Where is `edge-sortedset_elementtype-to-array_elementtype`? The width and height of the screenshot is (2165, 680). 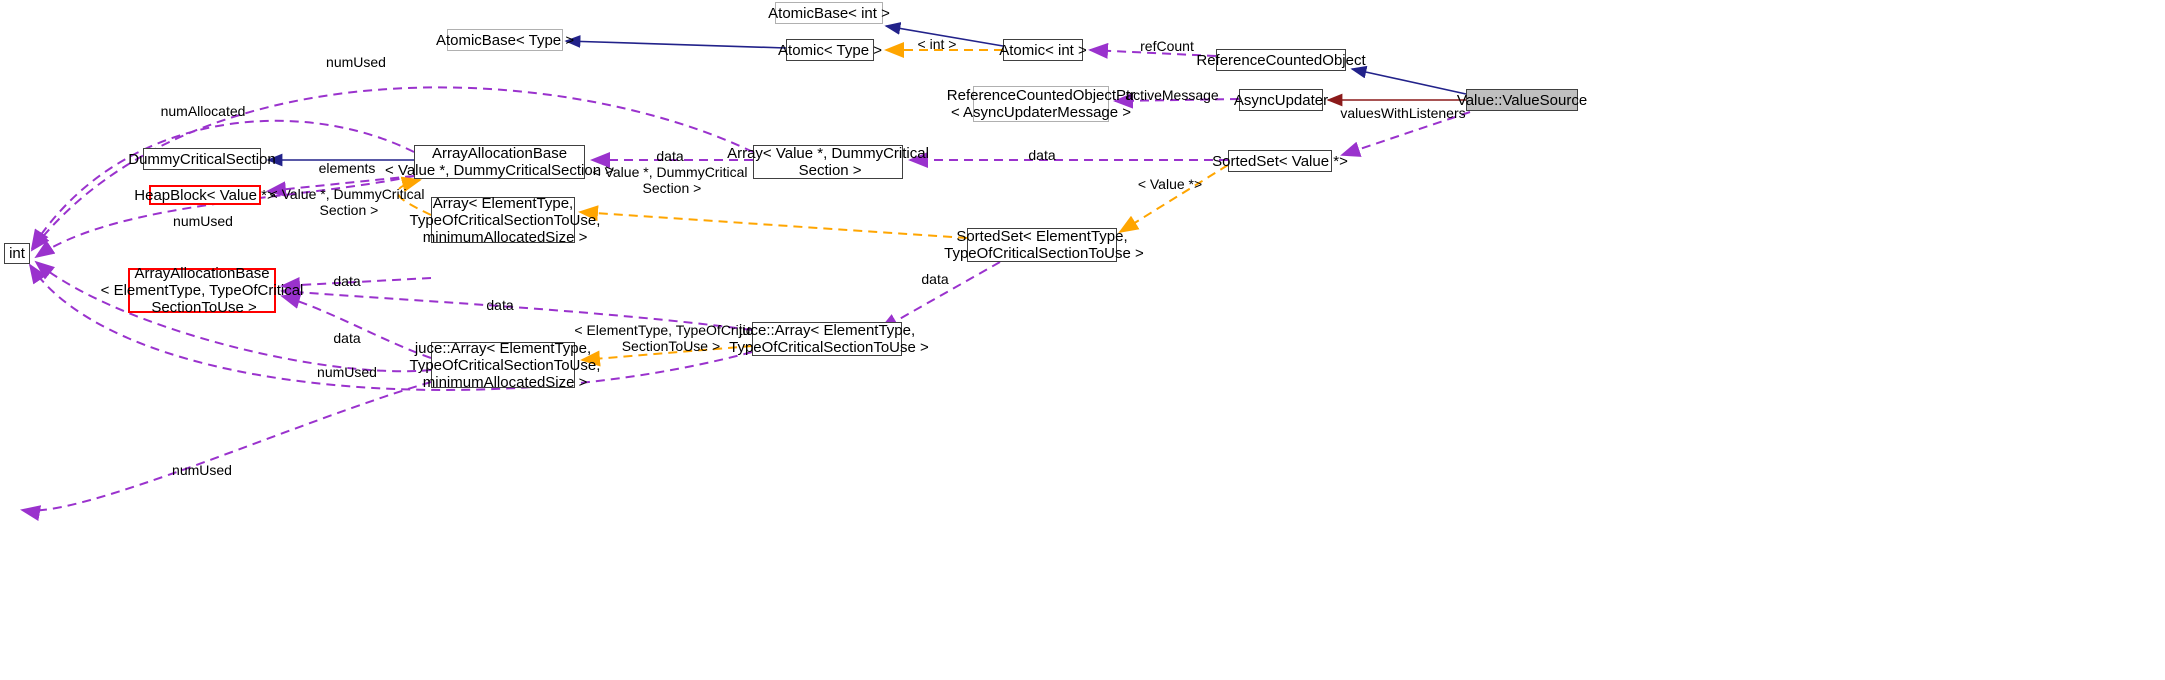
edge-sortedset_elementtype-to-array_elementtype is located at coordinates (773, 222).